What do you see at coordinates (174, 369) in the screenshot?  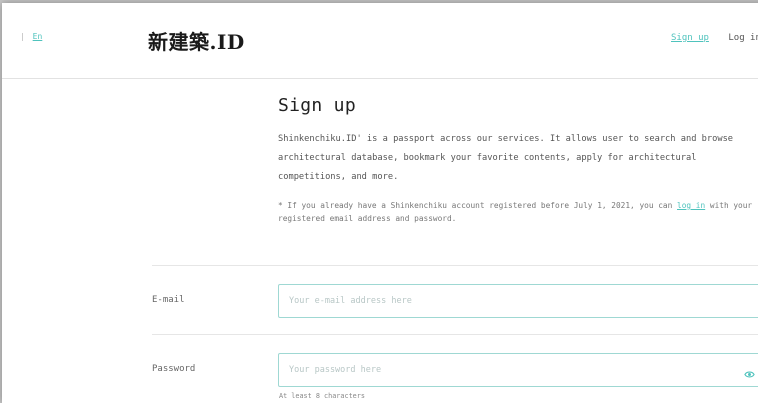 I see `password-label: Password` at bounding box center [174, 369].